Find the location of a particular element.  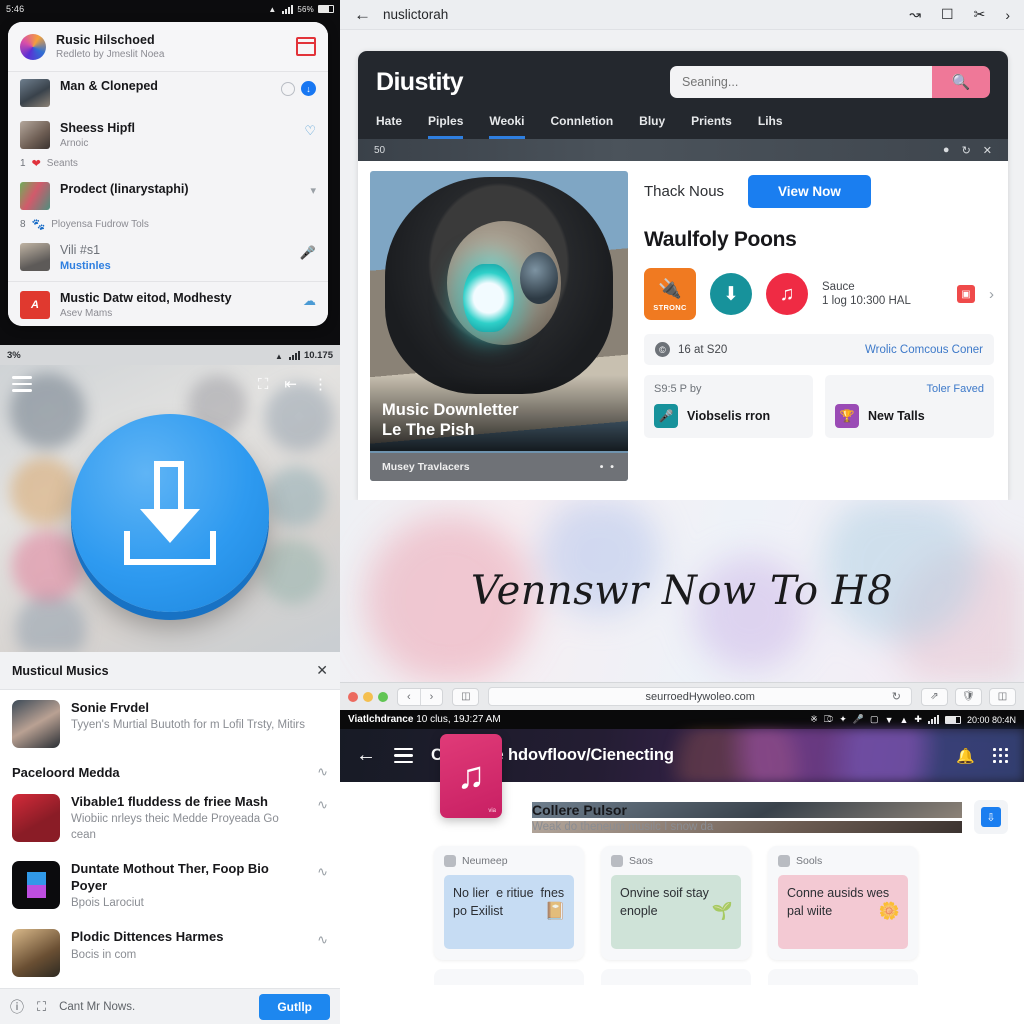

circle-icon is located at coordinates (288, 88).